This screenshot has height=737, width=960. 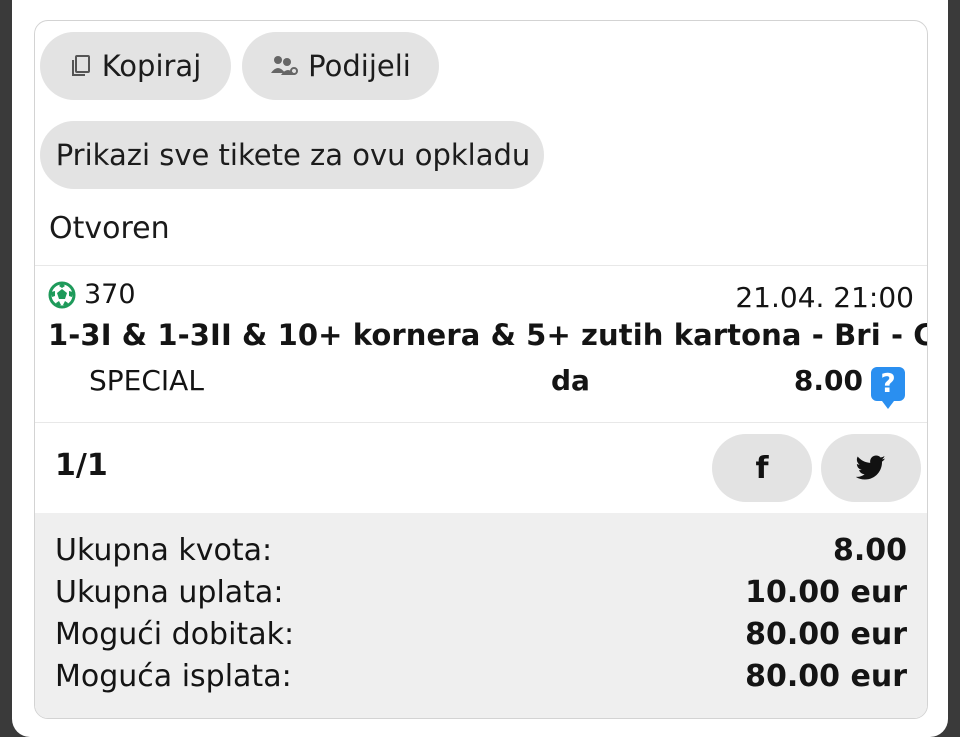 I want to click on share-users-icon, so click(x=285, y=65).